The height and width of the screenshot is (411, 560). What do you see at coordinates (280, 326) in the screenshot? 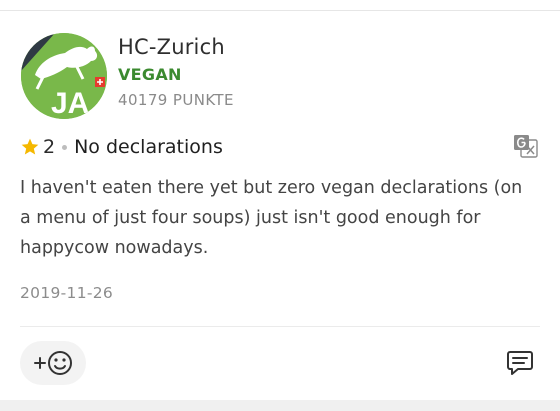
I see `actions-divider` at bounding box center [280, 326].